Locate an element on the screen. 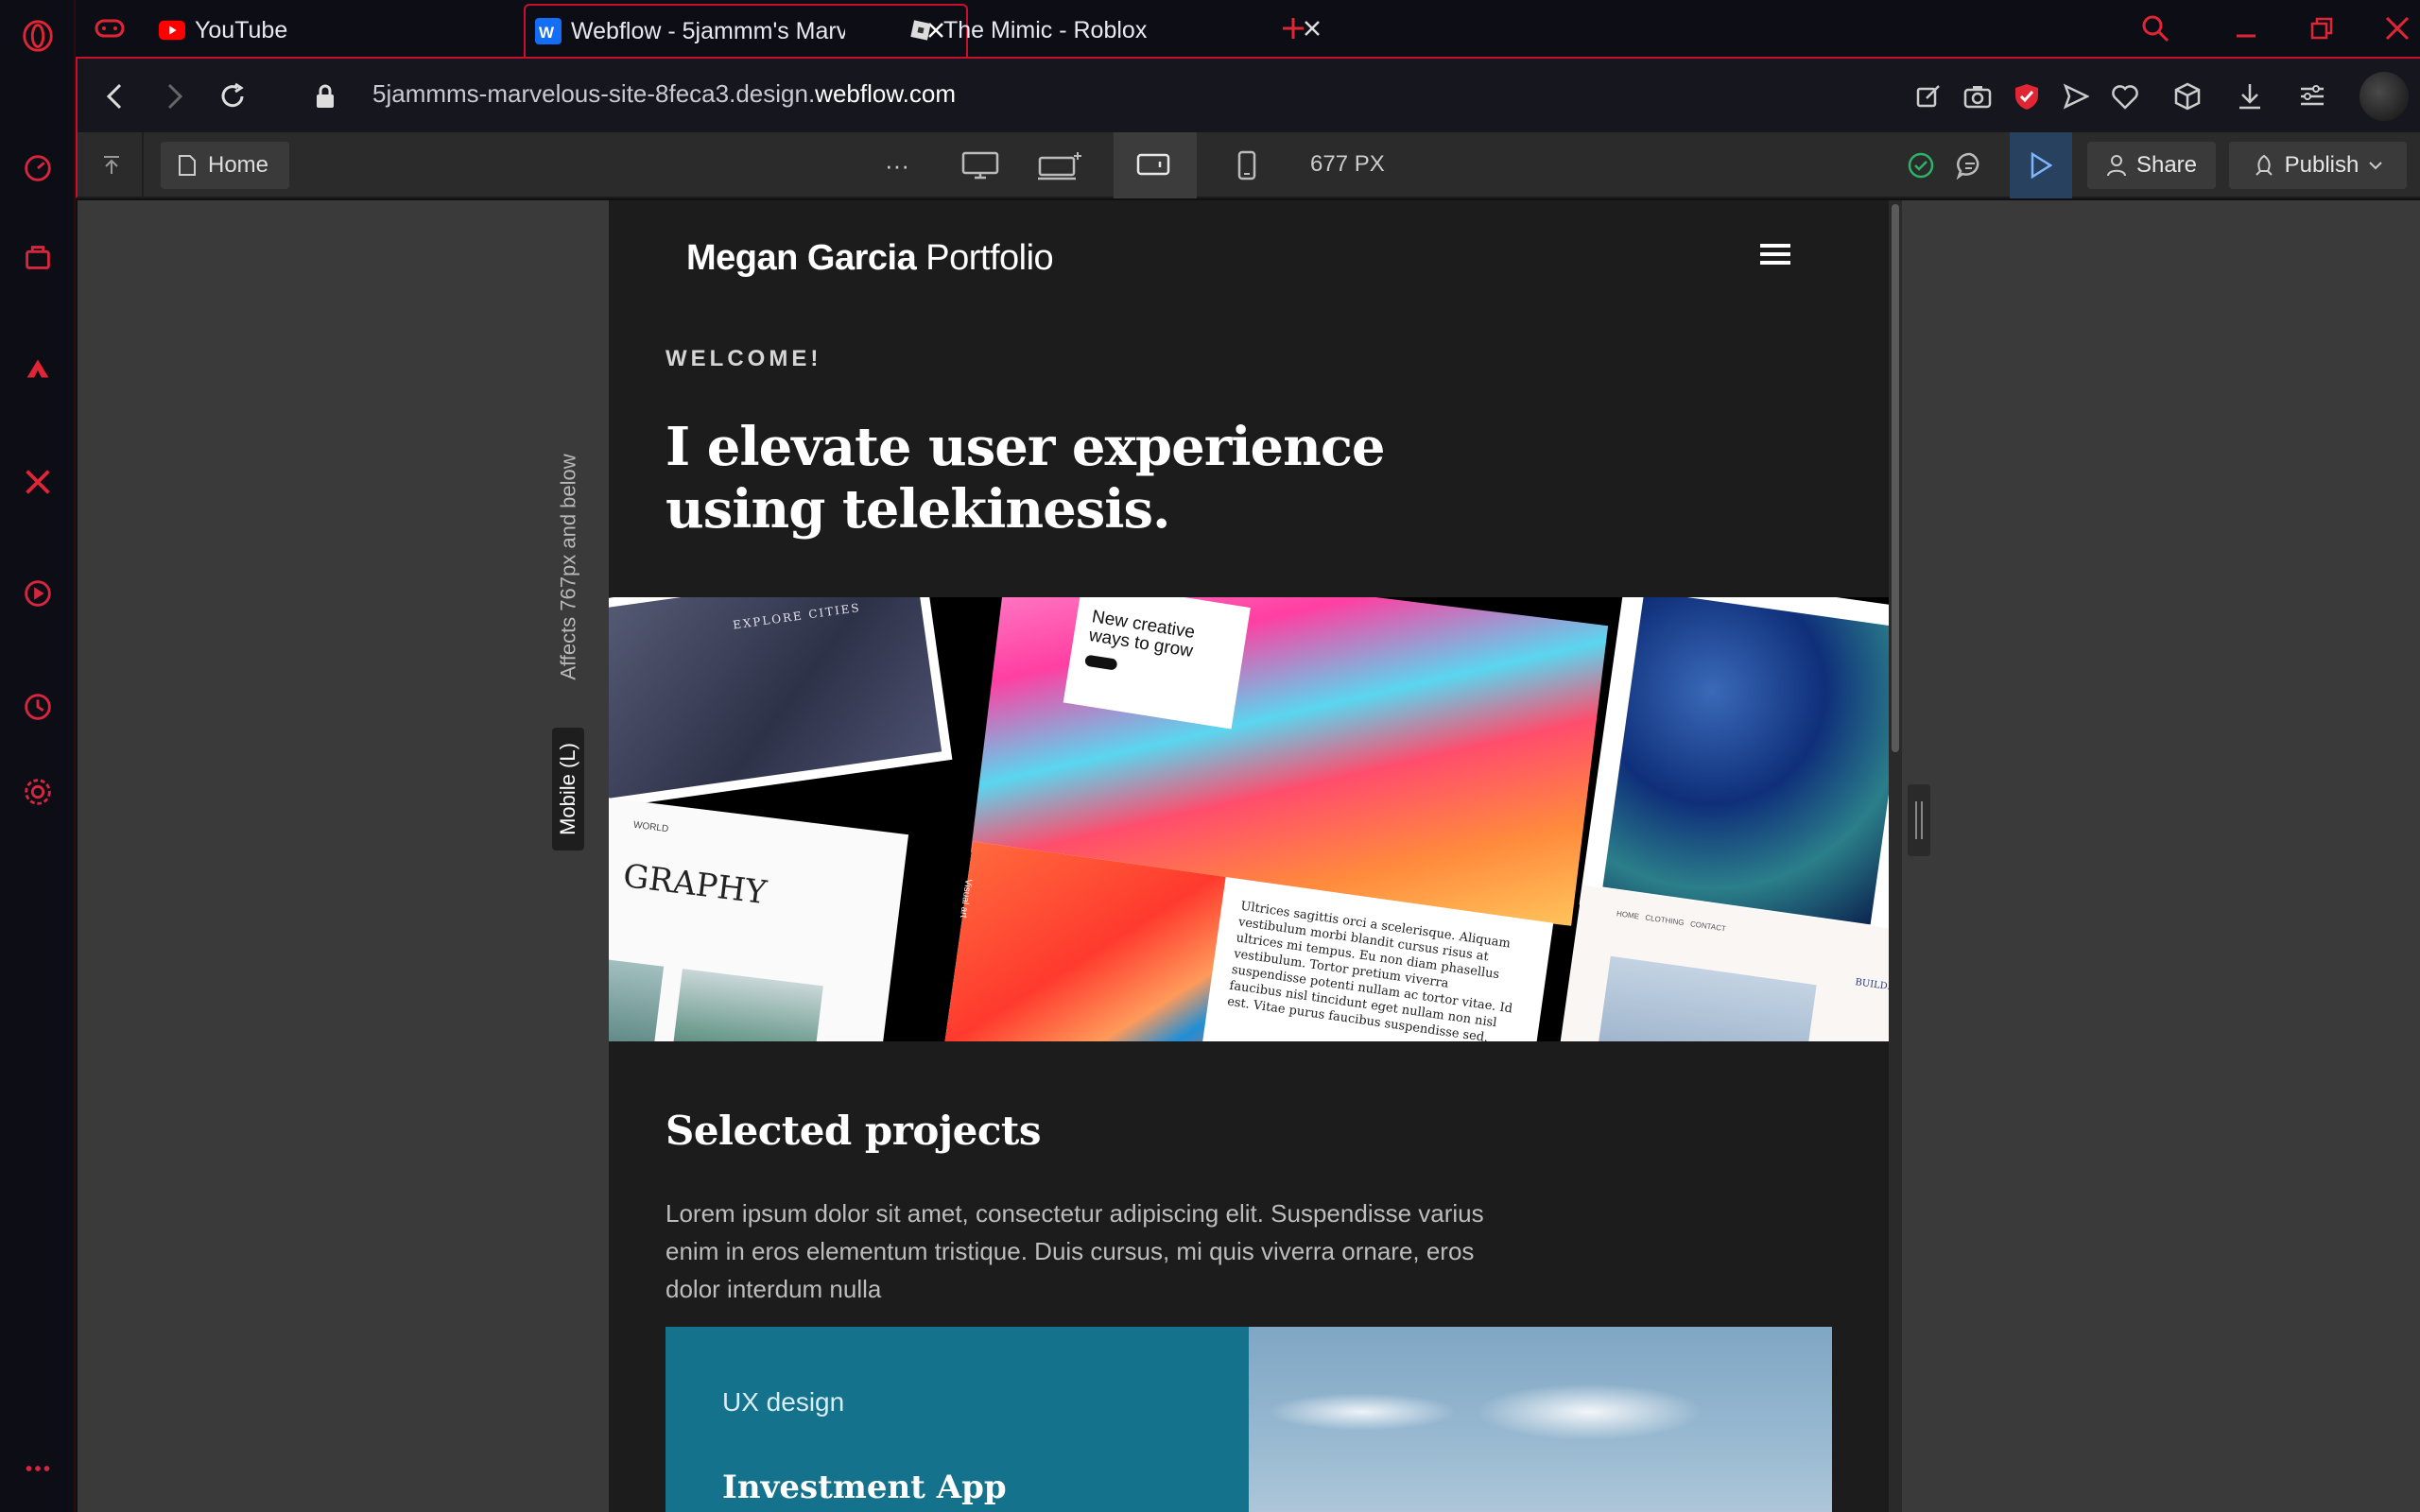 Image resolution: width=2420 pixels, height=1512 pixels. player-icon is located at coordinates (37, 593).